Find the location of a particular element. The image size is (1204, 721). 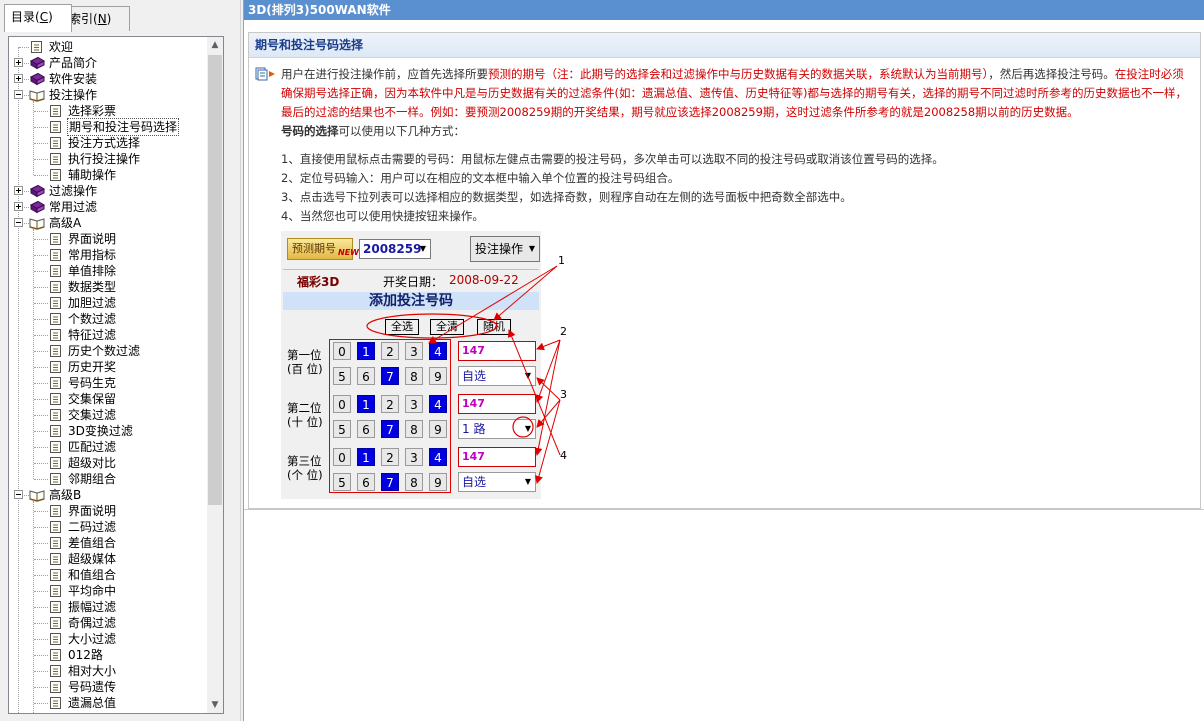

tree-item-product-intro: 产品简介 is located at coordinates (108, 63).